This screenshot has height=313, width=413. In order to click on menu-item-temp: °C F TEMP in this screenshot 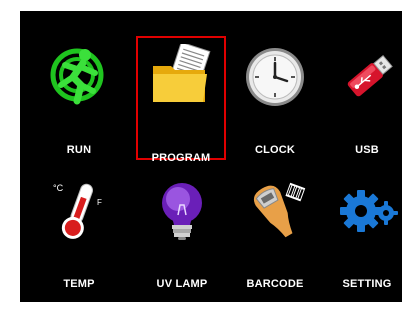, I will do `click(79, 229)`.